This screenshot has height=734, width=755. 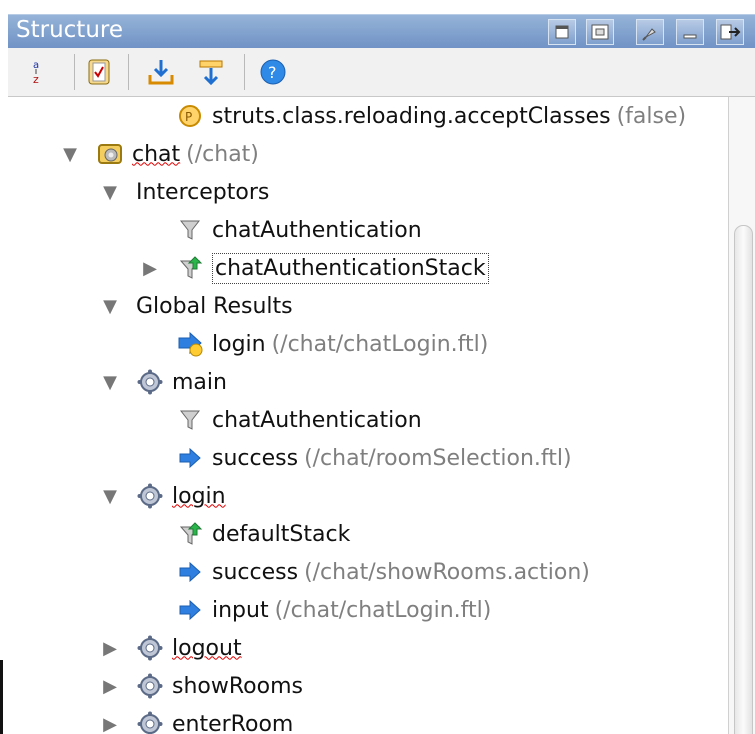 I want to click on tree-row: success (/chat/showRooms.action), so click(x=365, y=572).